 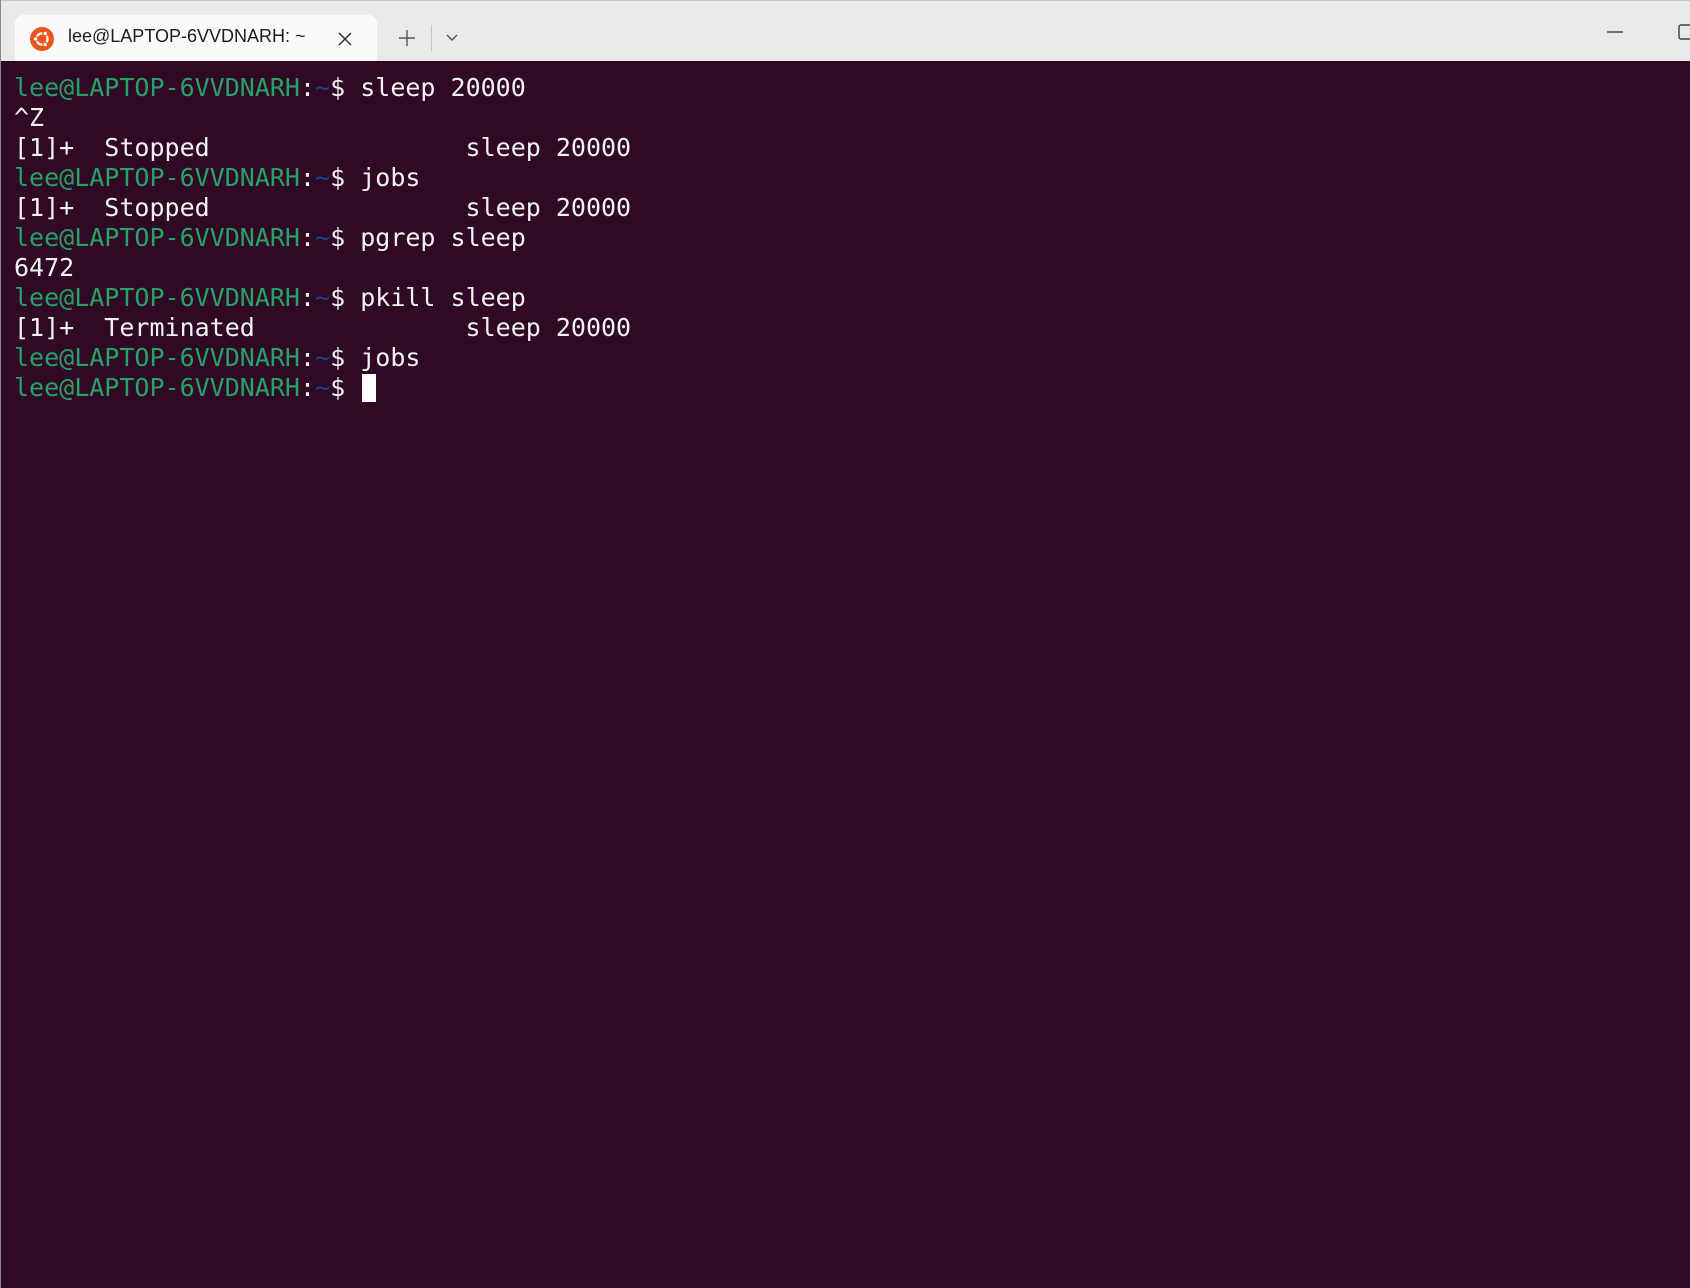 I want to click on tab-active: lee@LAPTOP-6VVDNARH: ~, so click(x=196, y=38).